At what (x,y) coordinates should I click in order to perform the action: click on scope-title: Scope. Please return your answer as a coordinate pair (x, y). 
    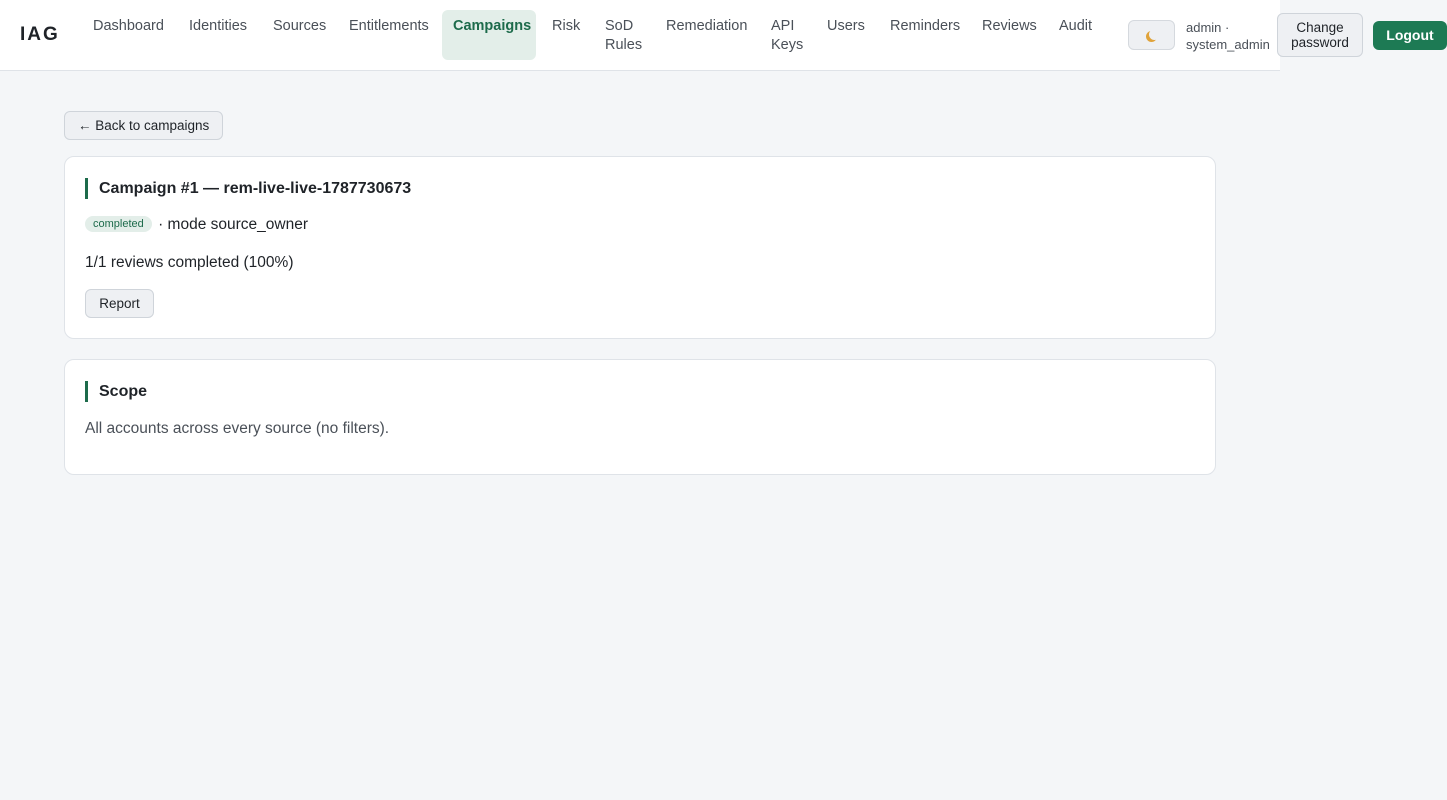
    Looking at the image, I should click on (116, 391).